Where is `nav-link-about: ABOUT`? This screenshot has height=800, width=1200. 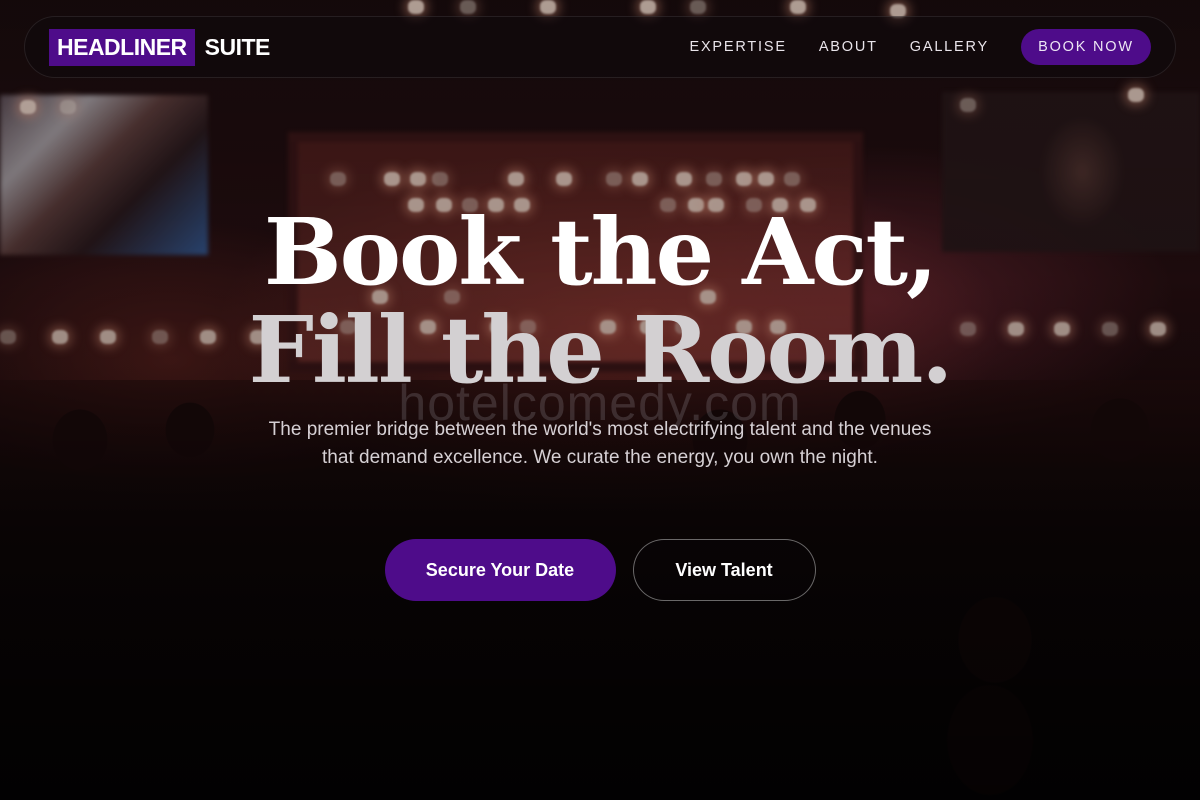
nav-link-about: ABOUT is located at coordinates (848, 47).